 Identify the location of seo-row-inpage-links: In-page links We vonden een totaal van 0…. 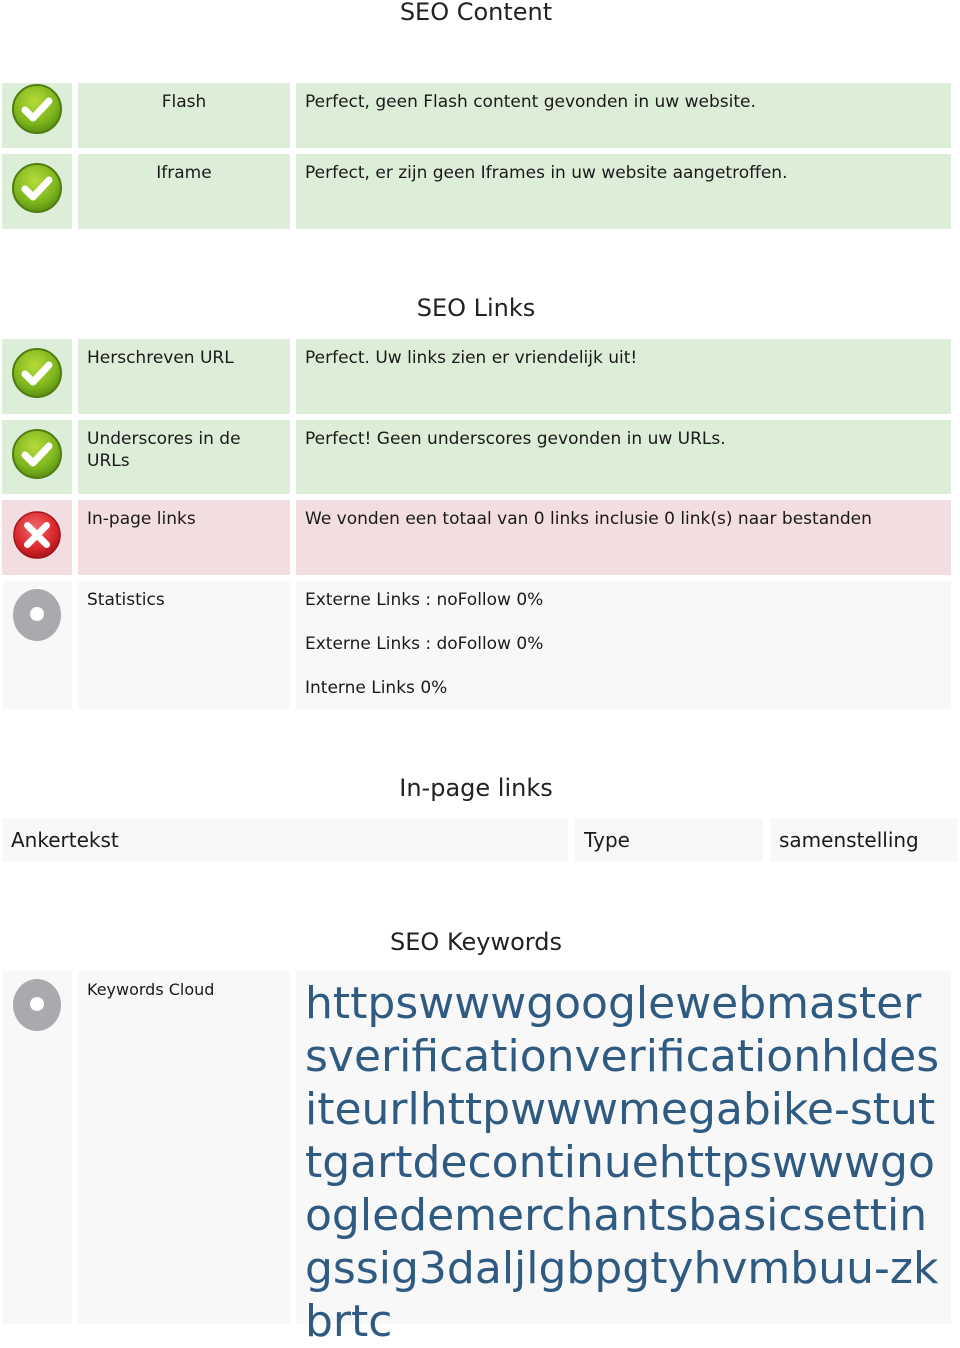
(480, 537).